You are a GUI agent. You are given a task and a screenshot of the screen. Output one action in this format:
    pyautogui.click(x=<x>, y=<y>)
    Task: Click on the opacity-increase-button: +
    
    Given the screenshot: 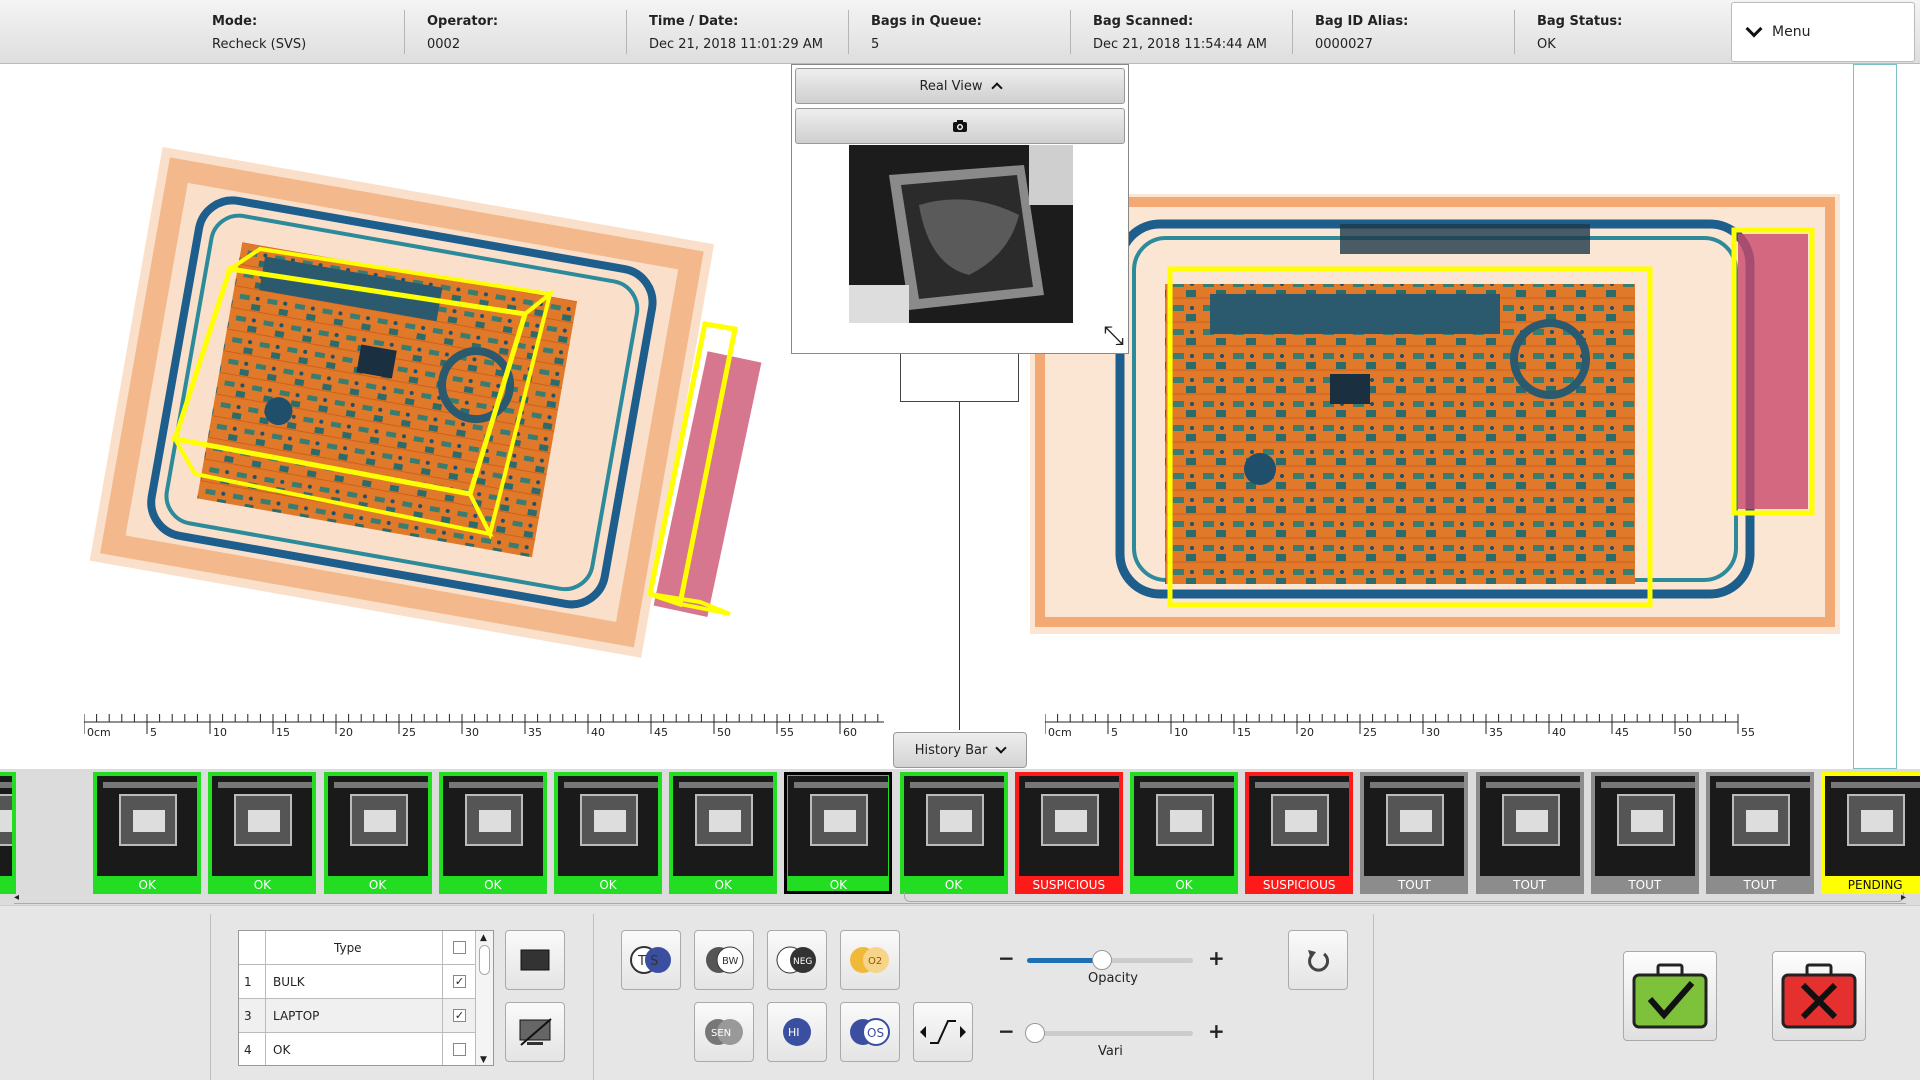 What is the action you would take?
    pyautogui.click(x=1216, y=958)
    